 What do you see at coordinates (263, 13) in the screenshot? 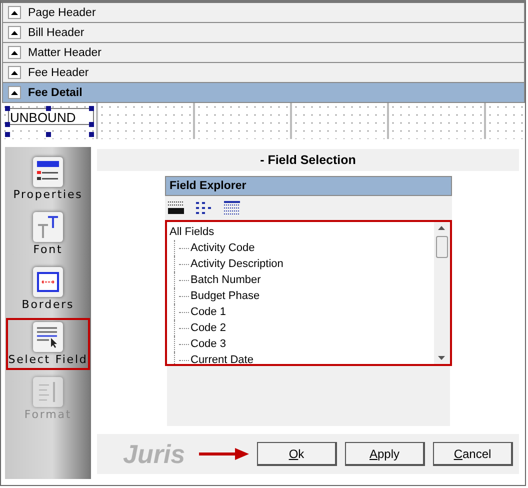
I see `section-band: Page Header` at bounding box center [263, 13].